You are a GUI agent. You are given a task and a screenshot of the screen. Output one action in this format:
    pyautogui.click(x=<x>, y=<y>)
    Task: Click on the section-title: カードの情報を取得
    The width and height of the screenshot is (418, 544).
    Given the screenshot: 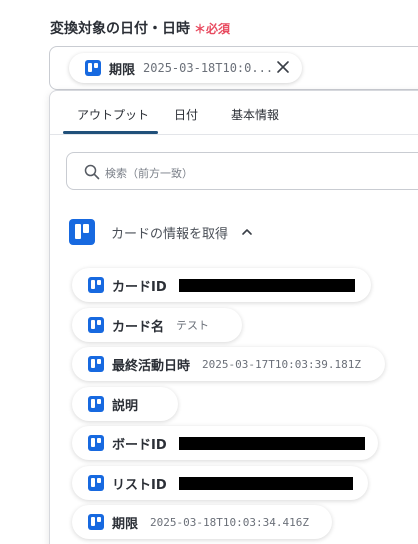 What is the action you would take?
    pyautogui.click(x=170, y=234)
    